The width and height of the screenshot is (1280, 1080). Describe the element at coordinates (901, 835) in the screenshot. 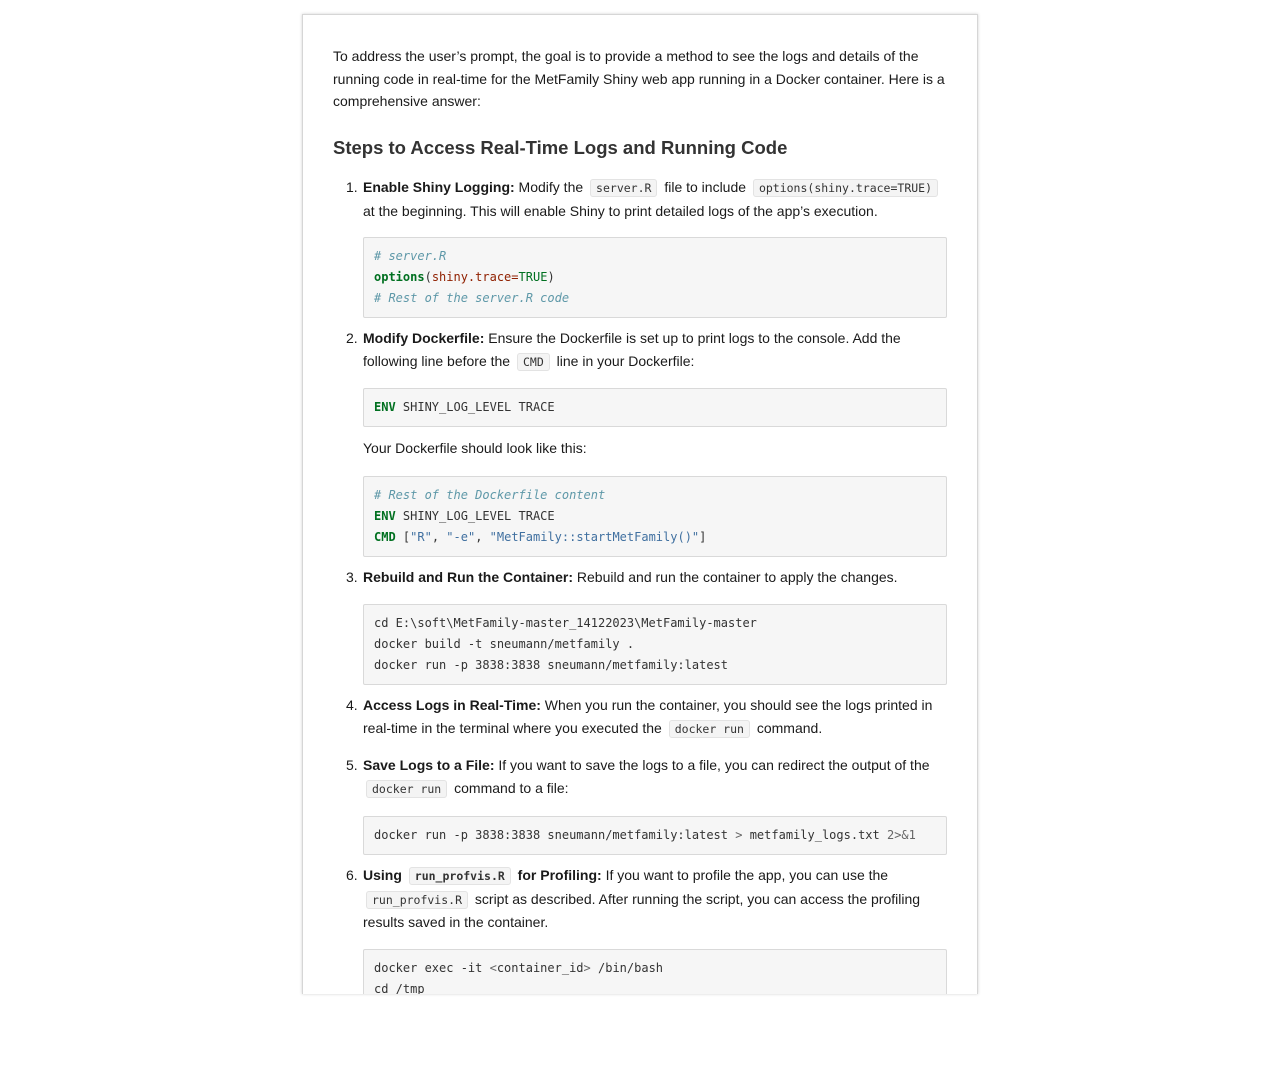

I see `code-operator: 2>&1` at that location.